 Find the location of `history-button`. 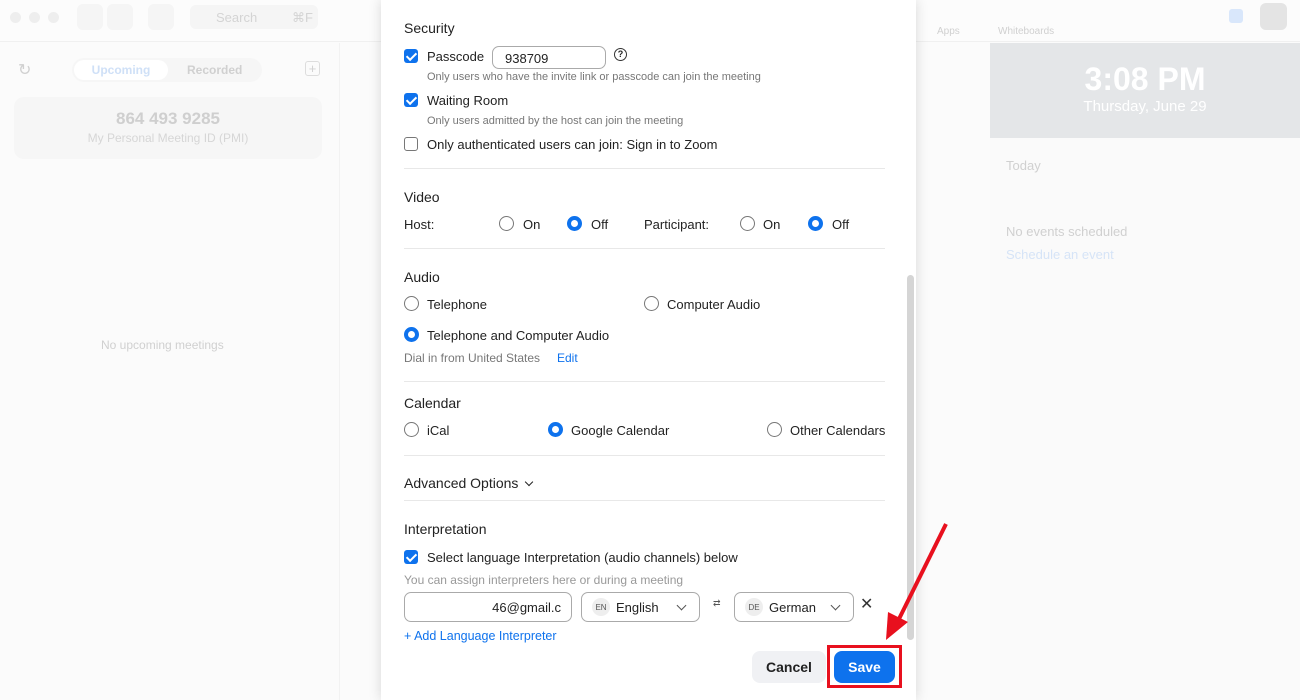

history-button is located at coordinates (161, 17).